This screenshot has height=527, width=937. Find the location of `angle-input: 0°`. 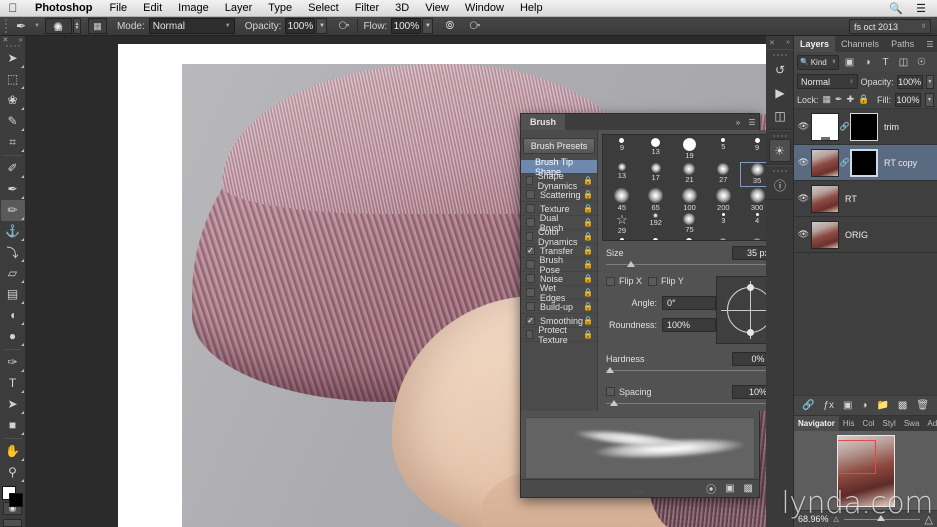

angle-input: 0° is located at coordinates (689, 302).